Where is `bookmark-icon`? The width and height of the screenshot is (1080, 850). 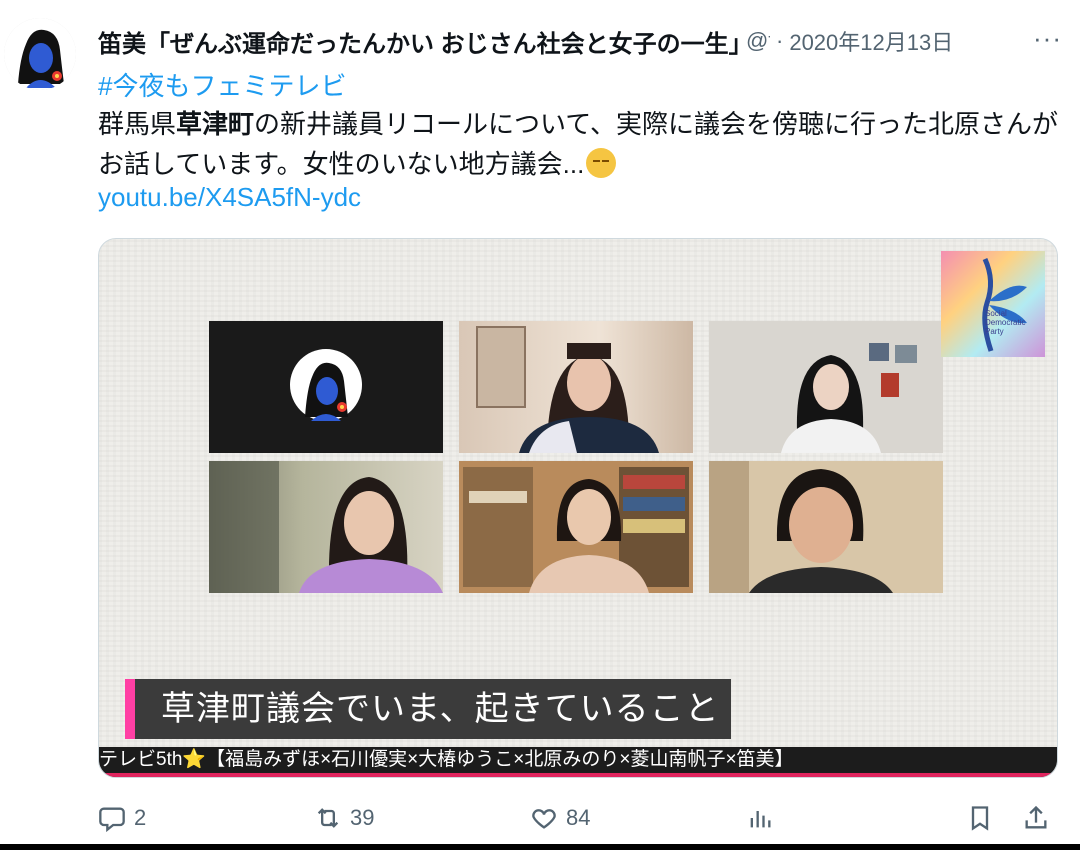 bookmark-icon is located at coordinates (980, 818).